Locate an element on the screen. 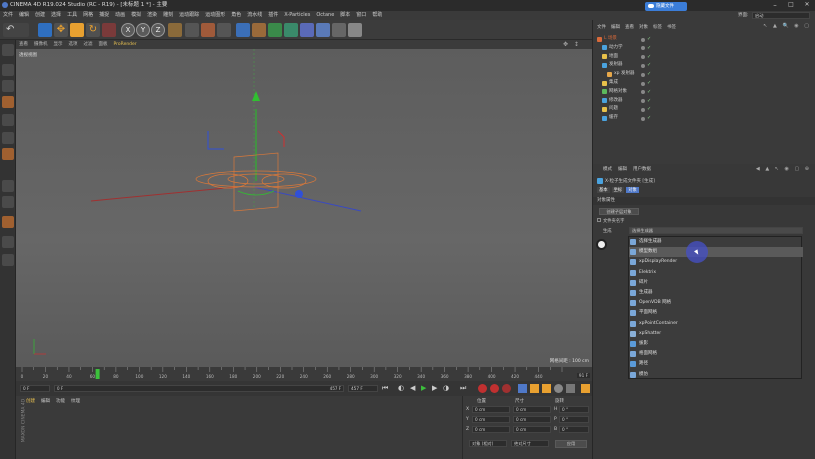 The width and height of the screenshot is (815, 459). viewport-menu-item: 显示 is located at coordinates (58, 44).